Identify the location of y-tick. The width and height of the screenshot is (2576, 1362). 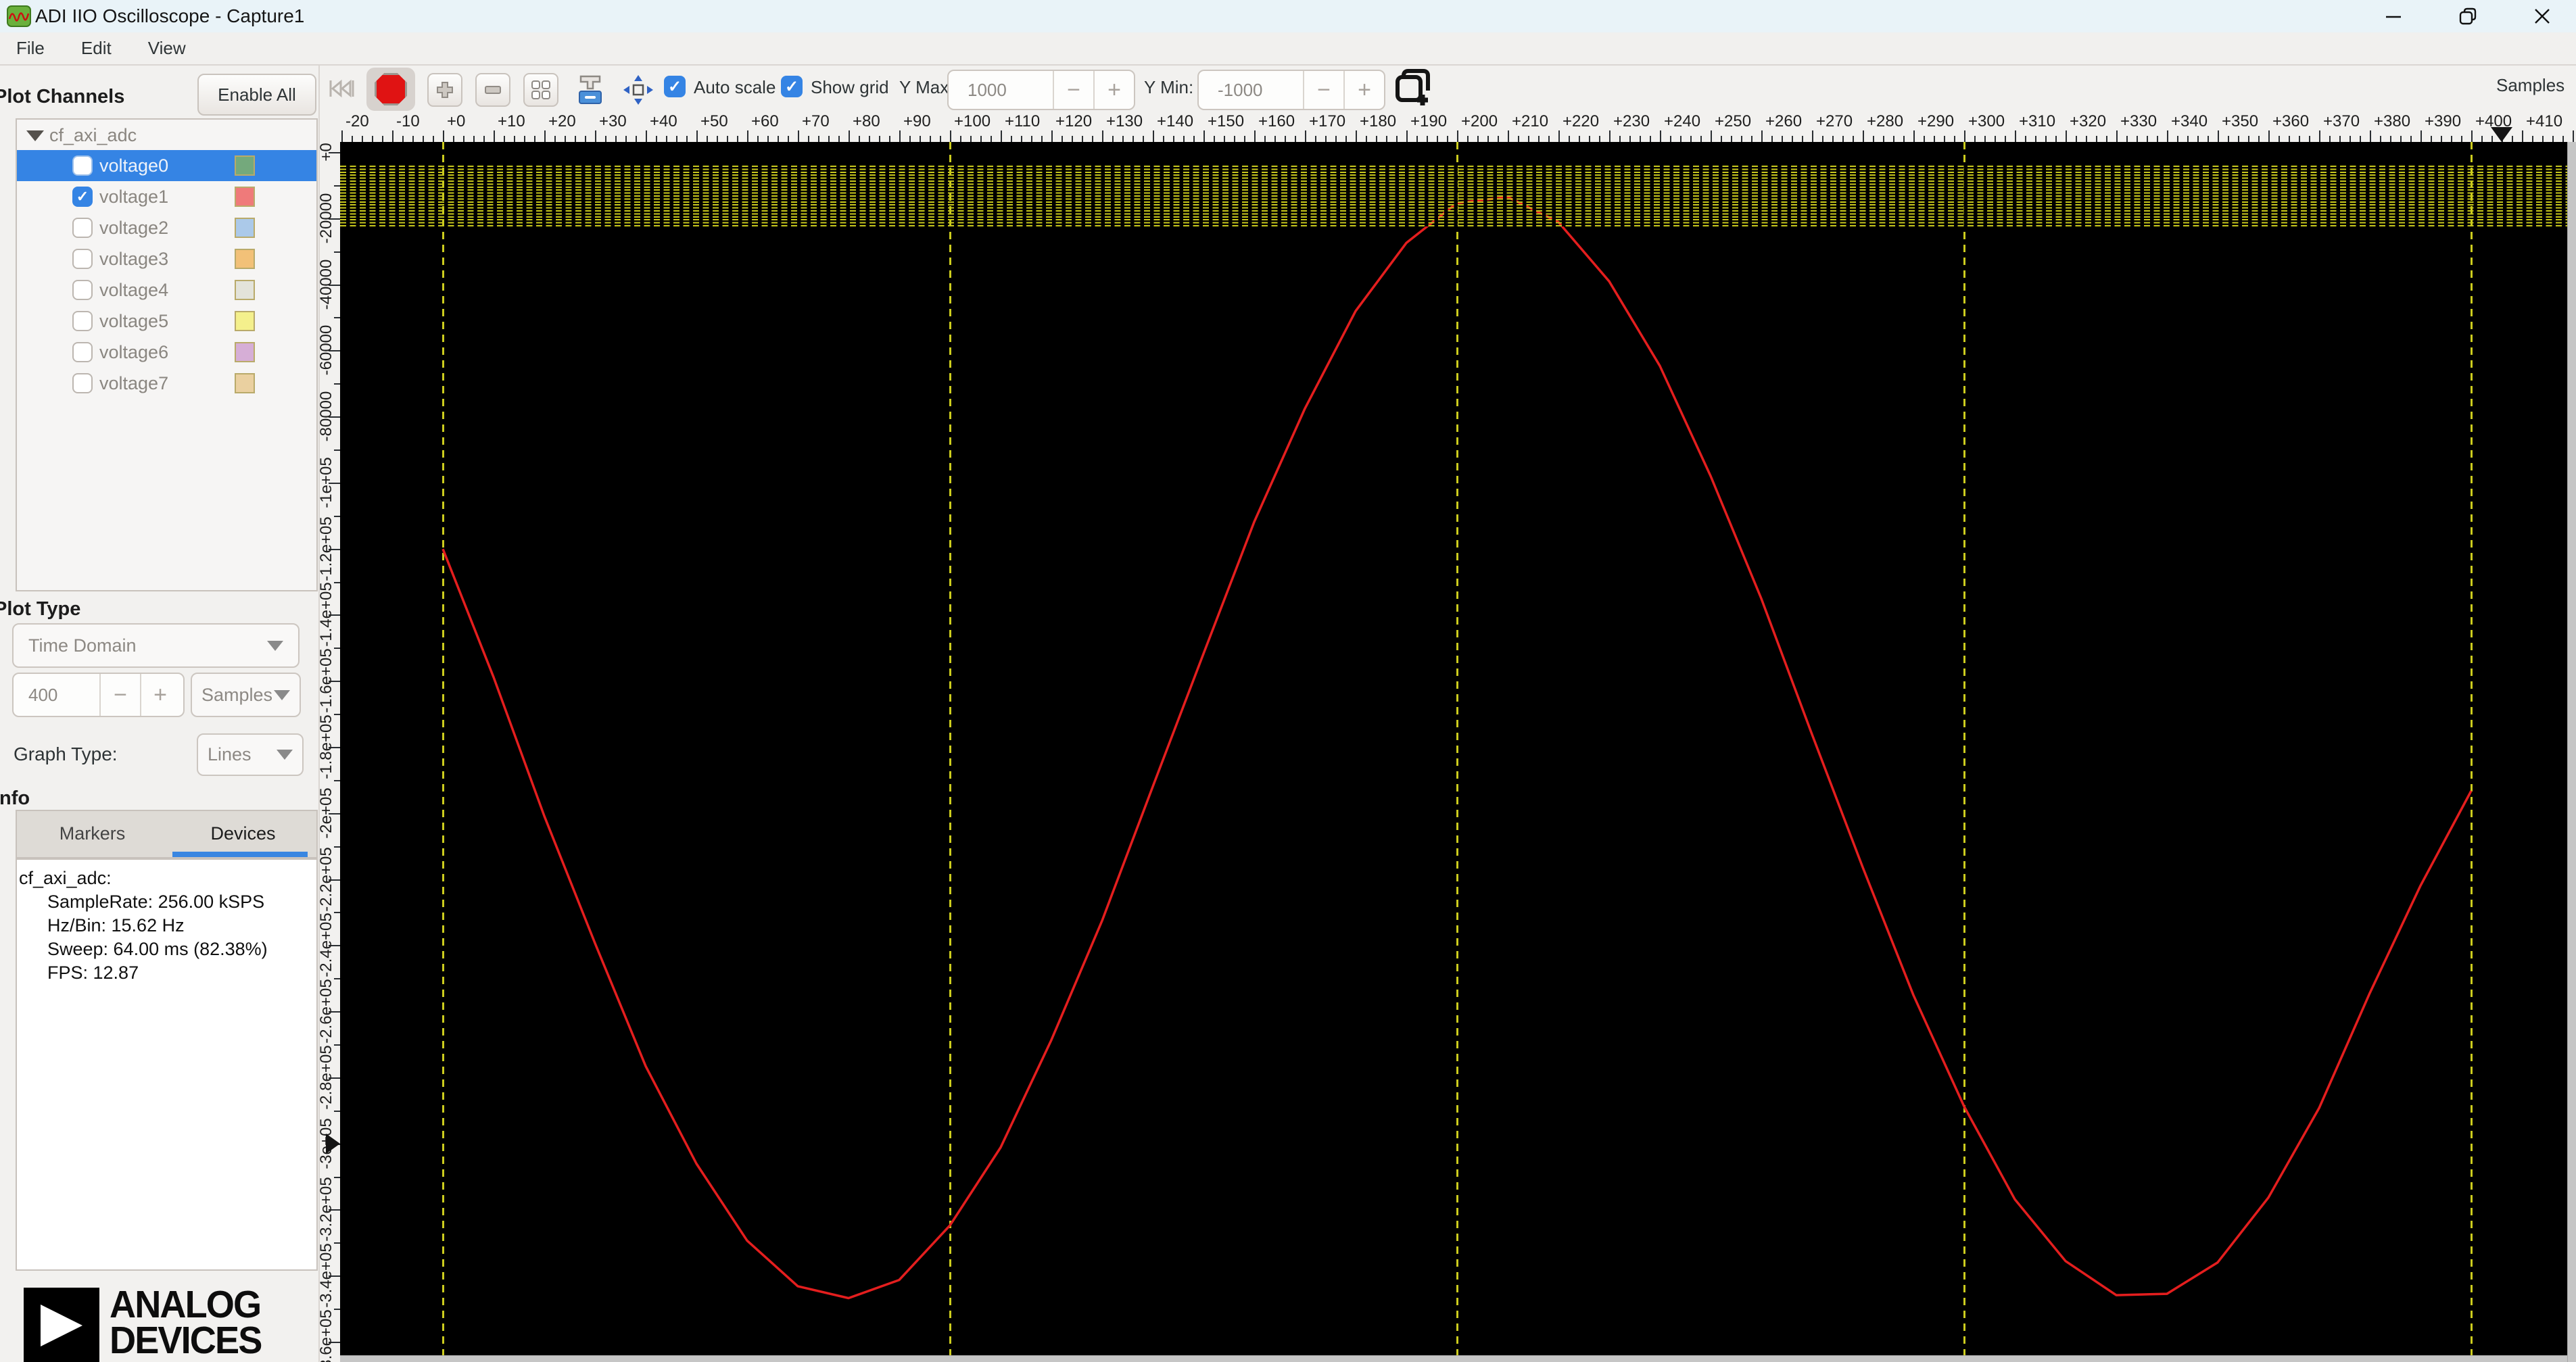
(337, 780).